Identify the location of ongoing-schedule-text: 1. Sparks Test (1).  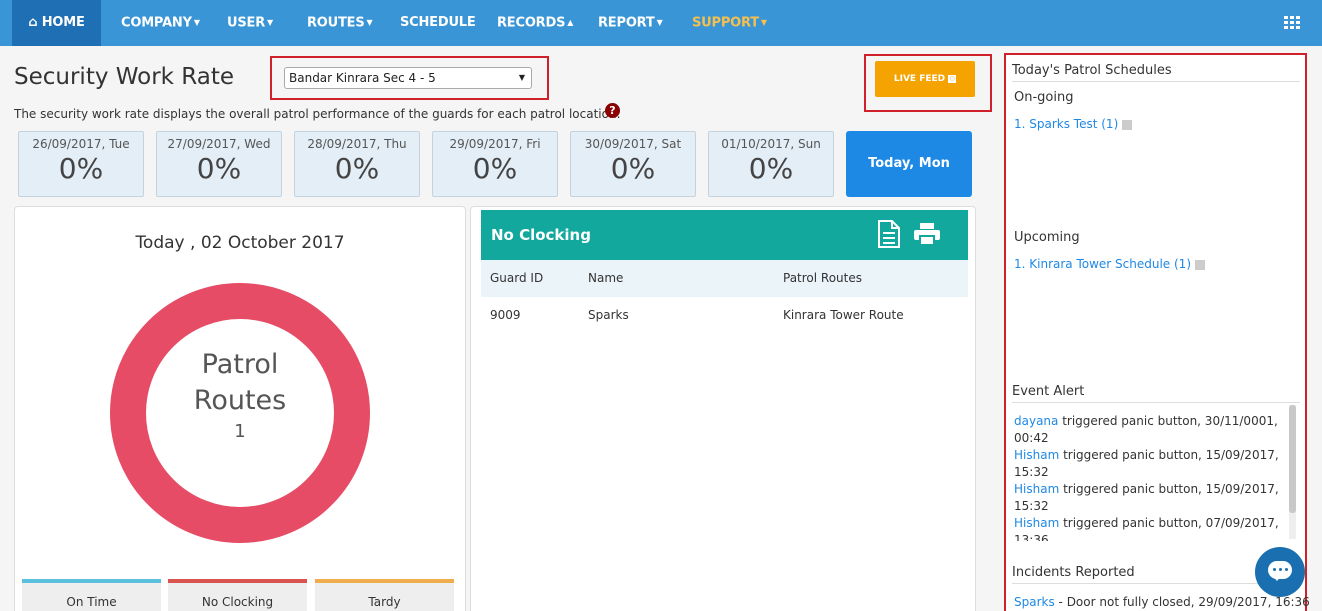
(1066, 124).